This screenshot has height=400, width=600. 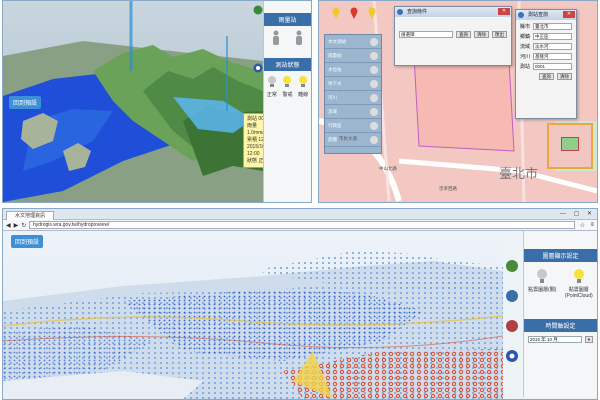 What do you see at coordinates (555, 339) in the screenshot?
I see `date-field: 2015 年 10 月` at bounding box center [555, 339].